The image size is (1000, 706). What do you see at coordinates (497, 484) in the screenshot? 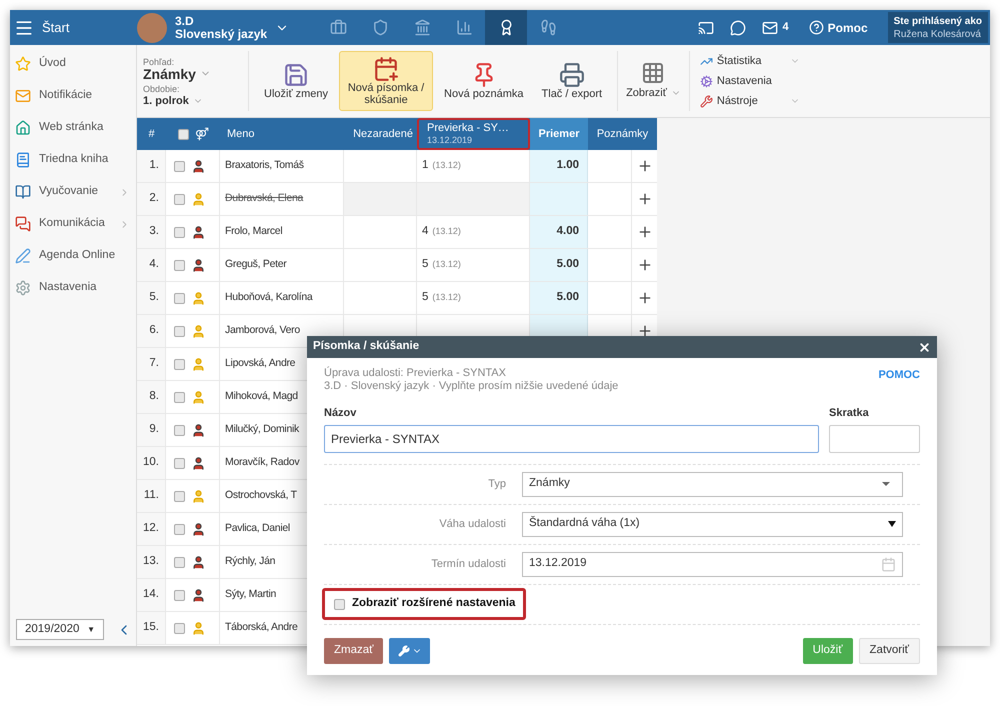
I see `field-label: Typ` at bounding box center [497, 484].